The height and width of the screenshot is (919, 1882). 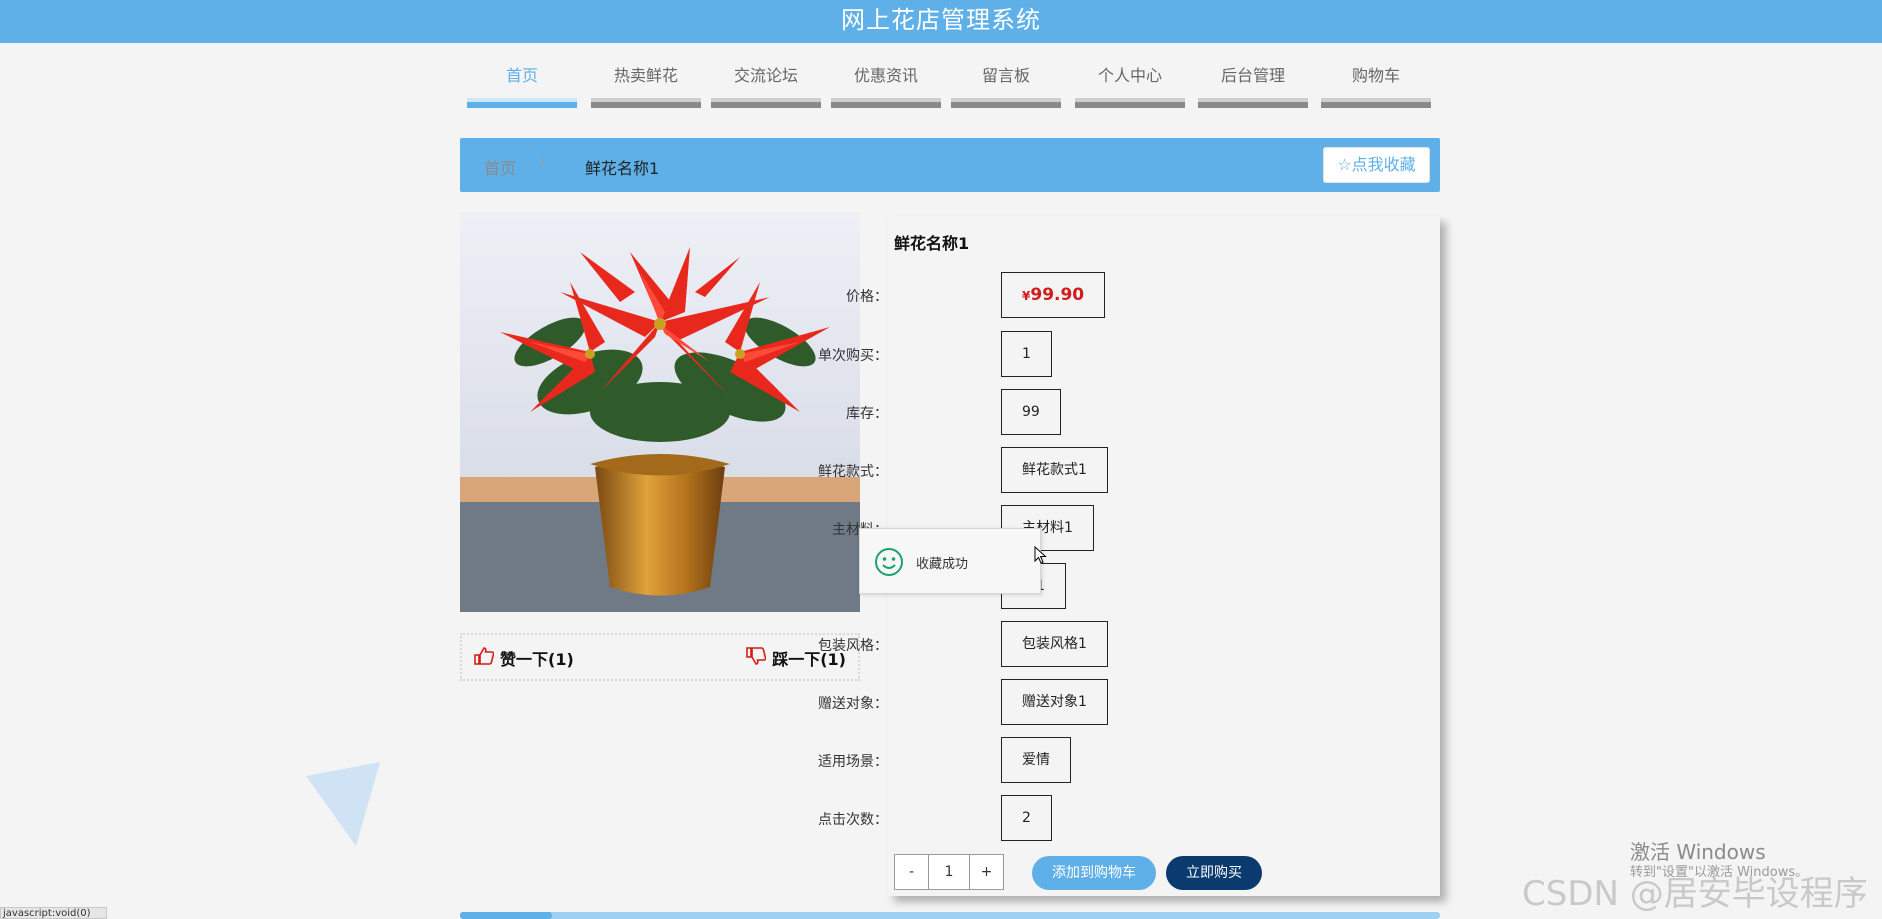 I want to click on nav-label: 留言板, so click(x=1005, y=75).